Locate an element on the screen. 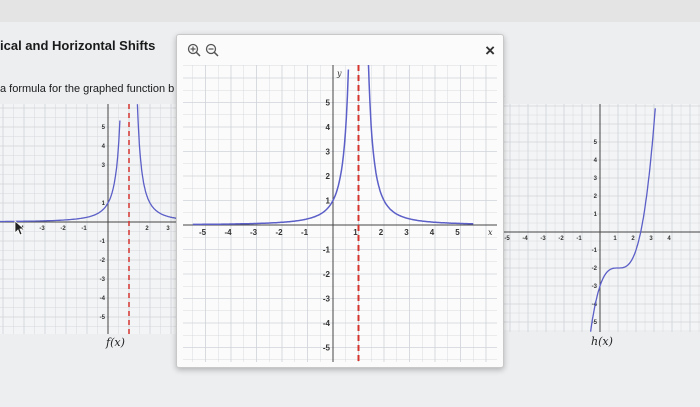 The image size is (700, 407). graph-f-thumbnail: -4-3-2-123-5-4-3-2-11345 is located at coordinates (88, 219).